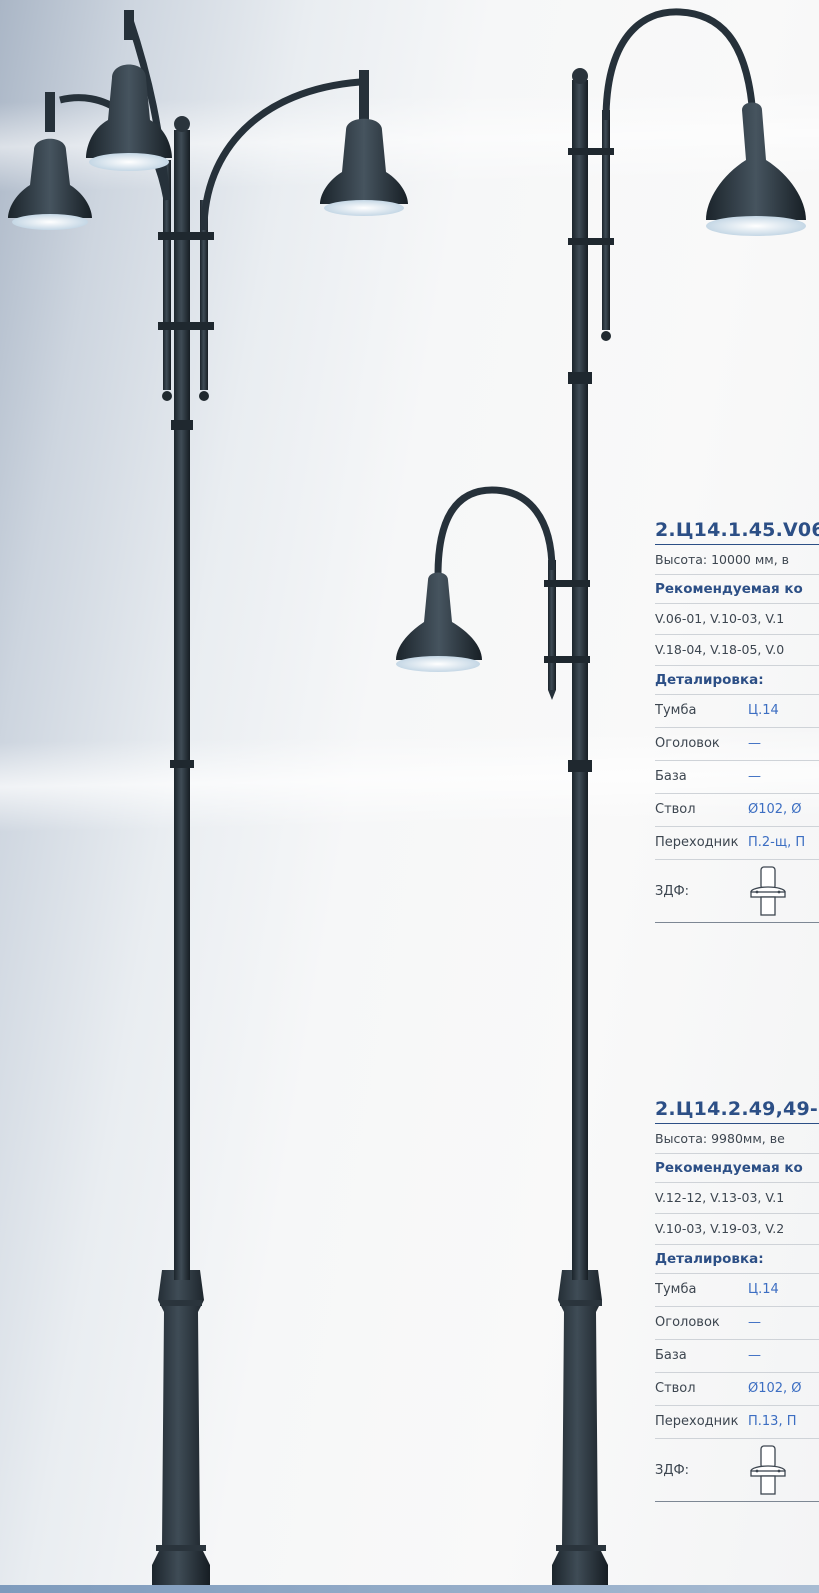  Describe the element at coordinates (776, 843) in the screenshot. I see `detail-link: П.2-щ, П` at that location.